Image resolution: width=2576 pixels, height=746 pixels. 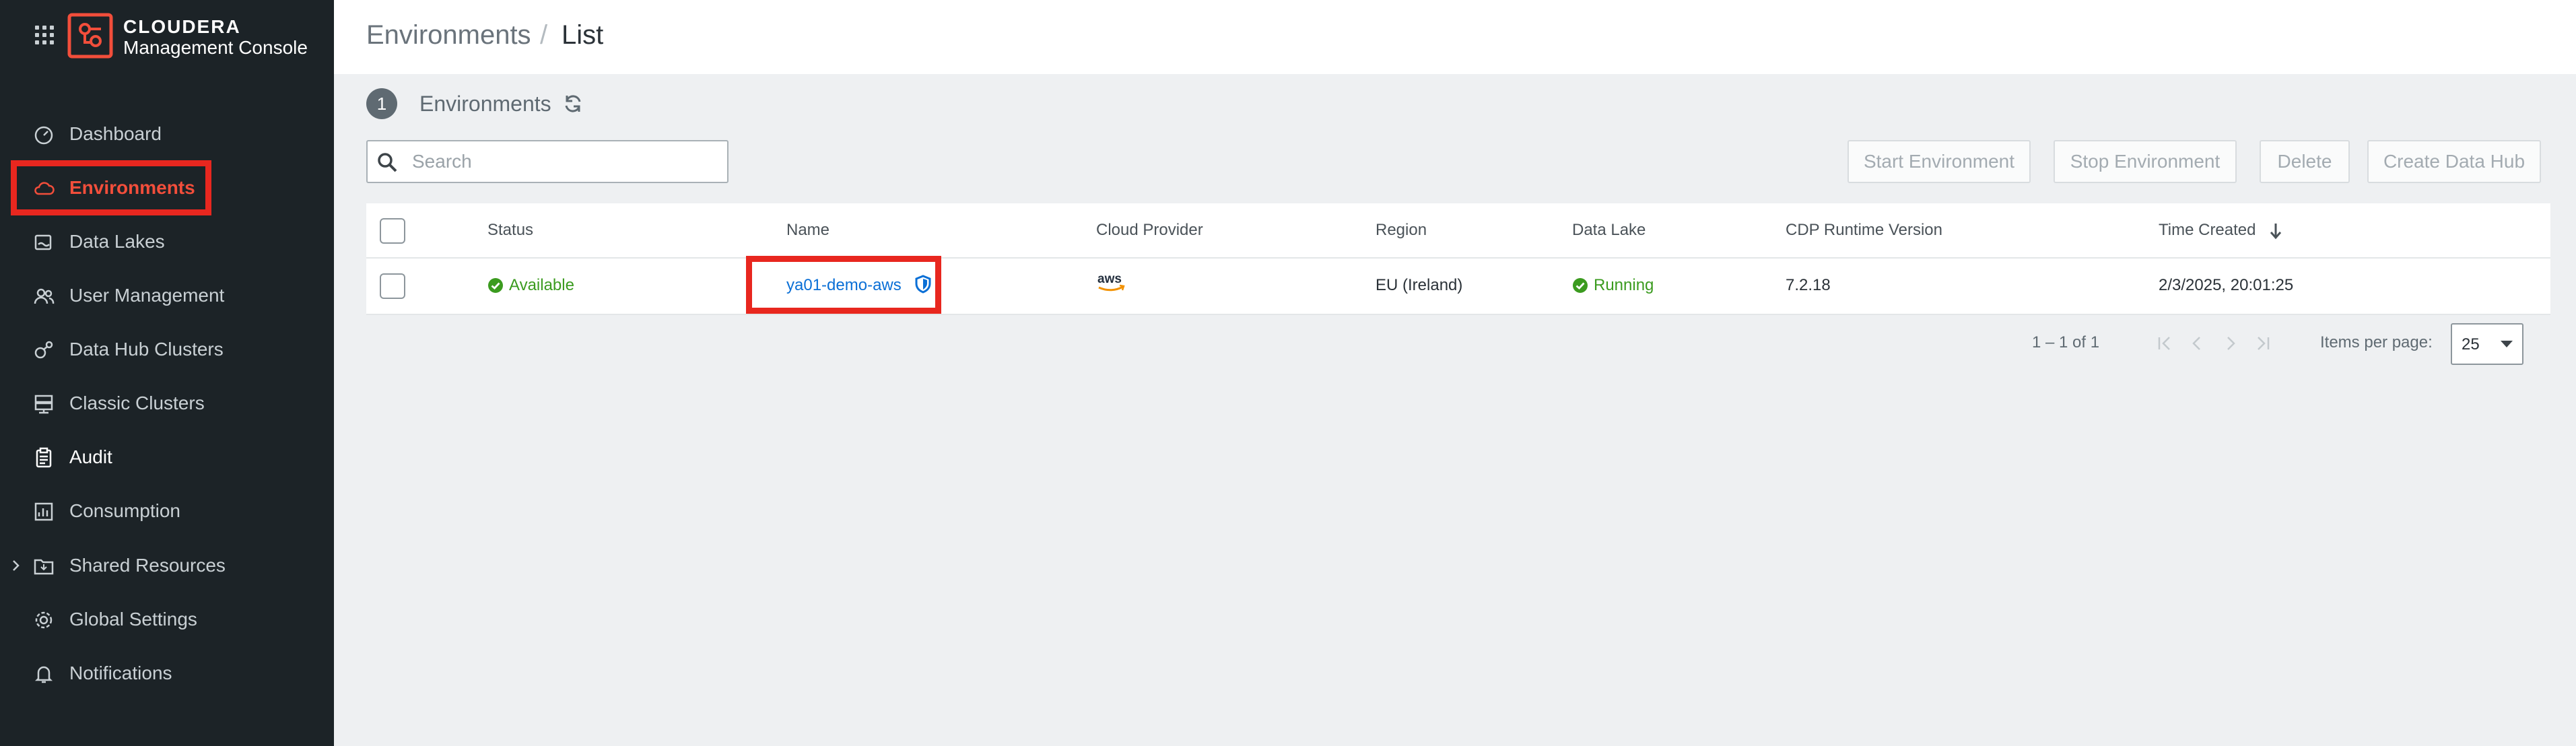 I want to click on section-title: Environments, so click(x=485, y=104).